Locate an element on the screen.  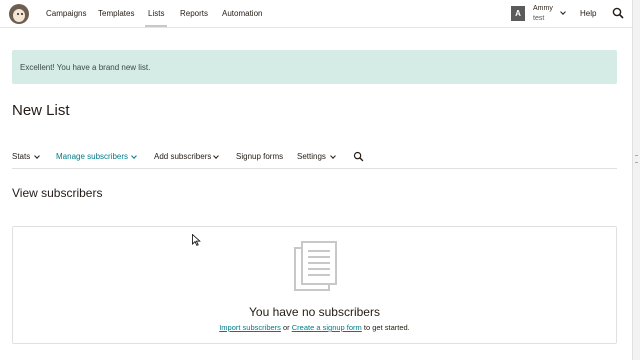
create-signup-form-link: Create a signup form is located at coordinates (327, 327).